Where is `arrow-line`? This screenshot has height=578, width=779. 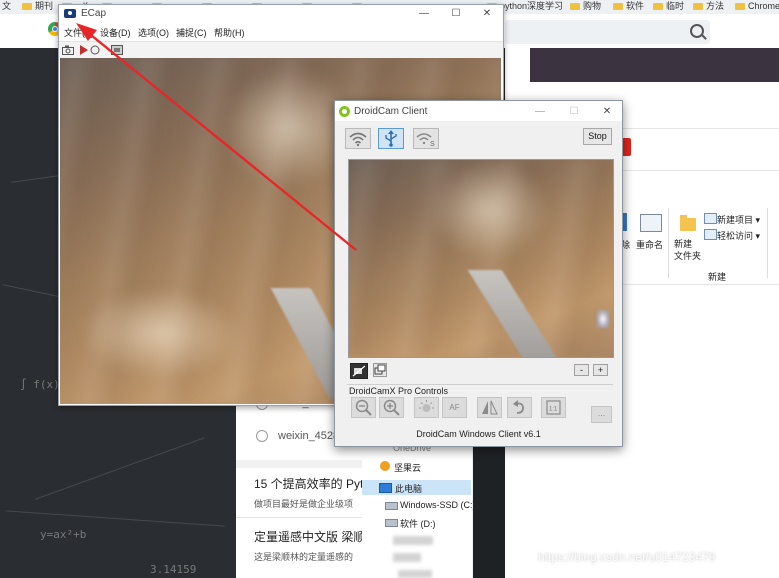
arrow-line is located at coordinates (221, 140).